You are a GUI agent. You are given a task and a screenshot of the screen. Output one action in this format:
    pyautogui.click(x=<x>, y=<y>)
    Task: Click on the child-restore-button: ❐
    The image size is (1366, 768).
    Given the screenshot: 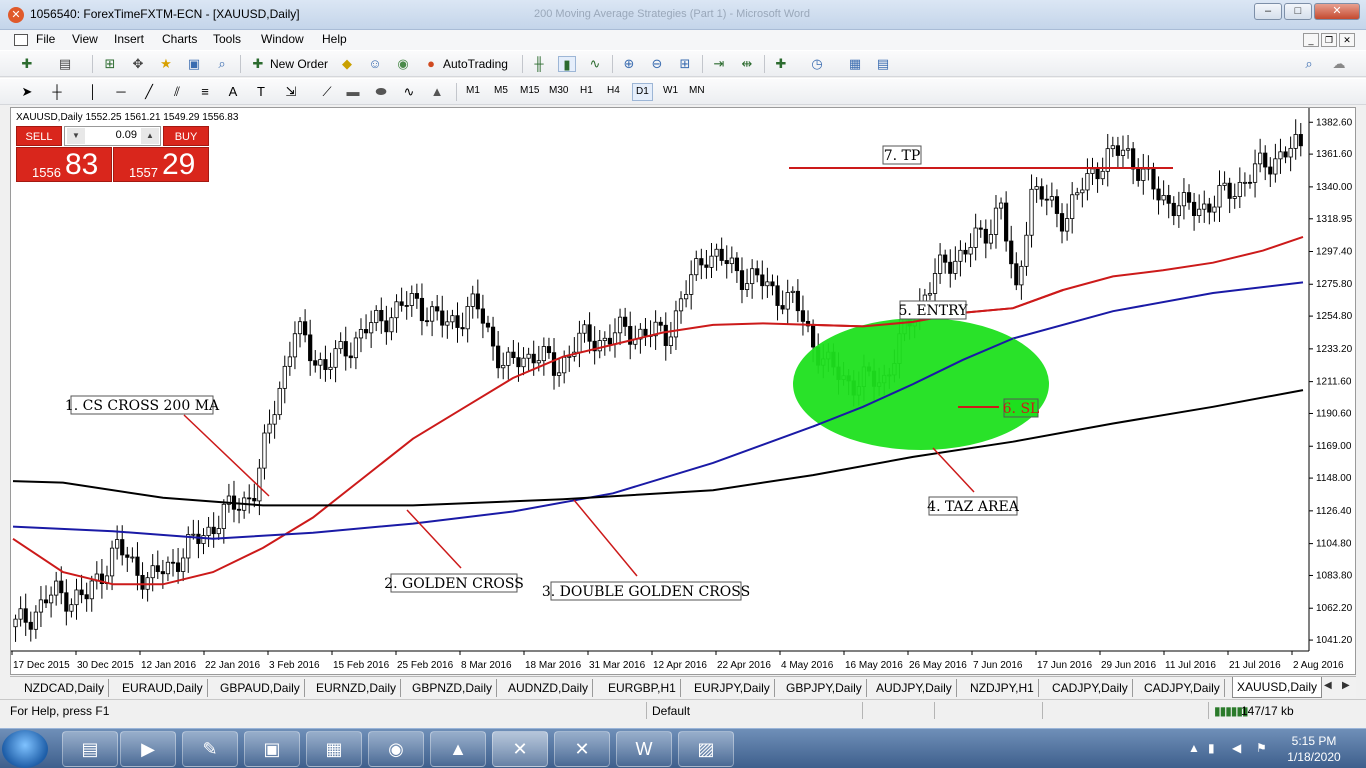 What is the action you would take?
    pyautogui.click(x=1329, y=40)
    